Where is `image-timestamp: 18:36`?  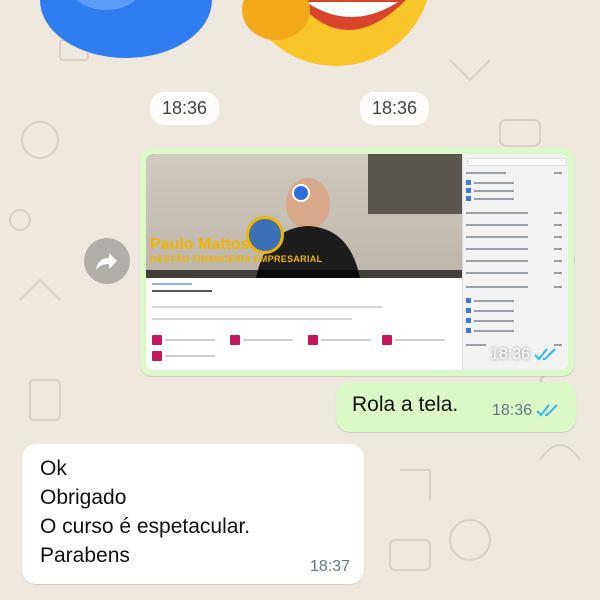 image-timestamp: 18:36 is located at coordinates (524, 355).